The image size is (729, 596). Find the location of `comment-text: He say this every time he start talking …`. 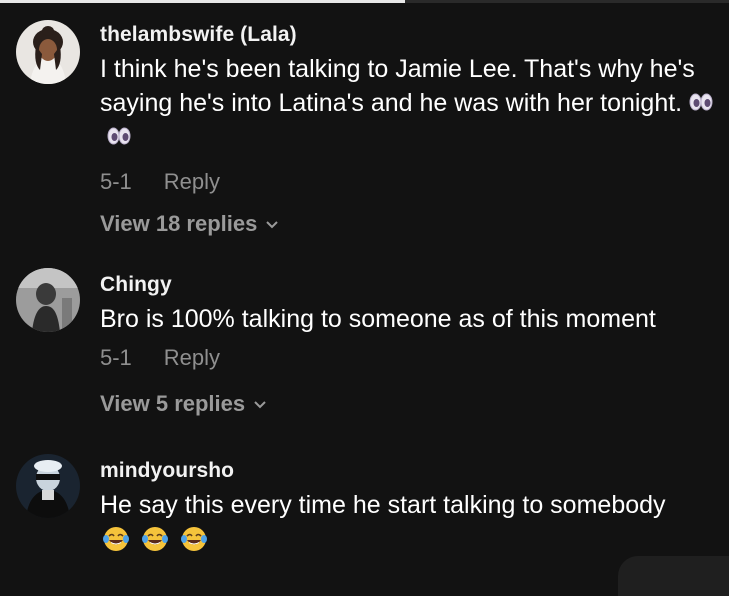

comment-text: He say this every time he start talking … is located at coordinates (383, 505).